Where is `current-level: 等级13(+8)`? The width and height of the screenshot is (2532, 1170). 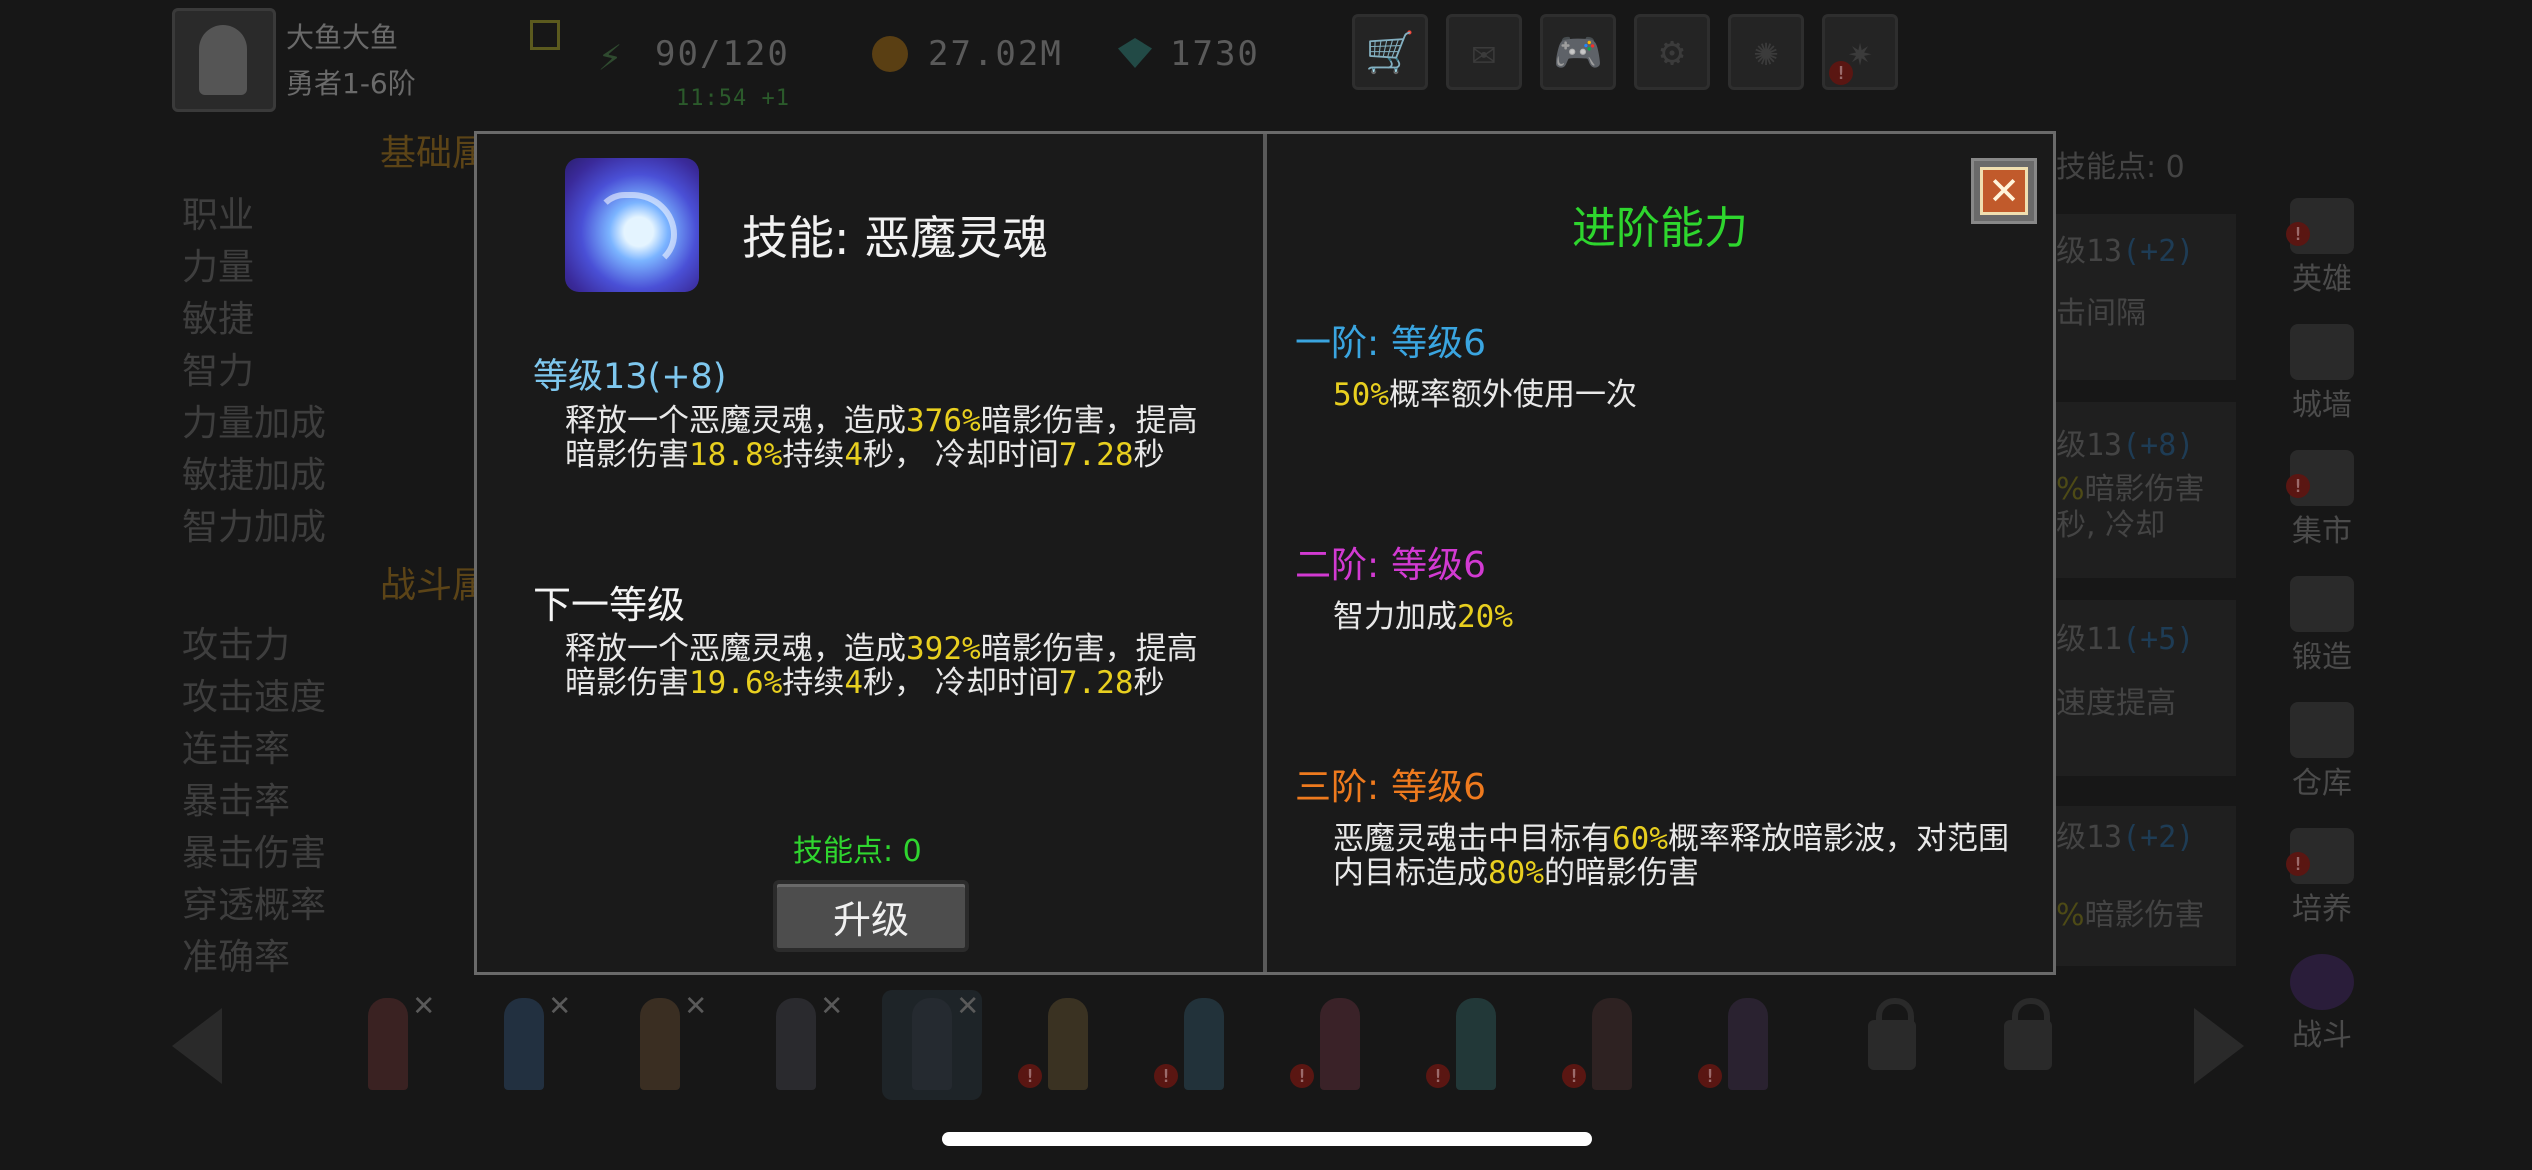 current-level: 等级13(+8) is located at coordinates (630, 377).